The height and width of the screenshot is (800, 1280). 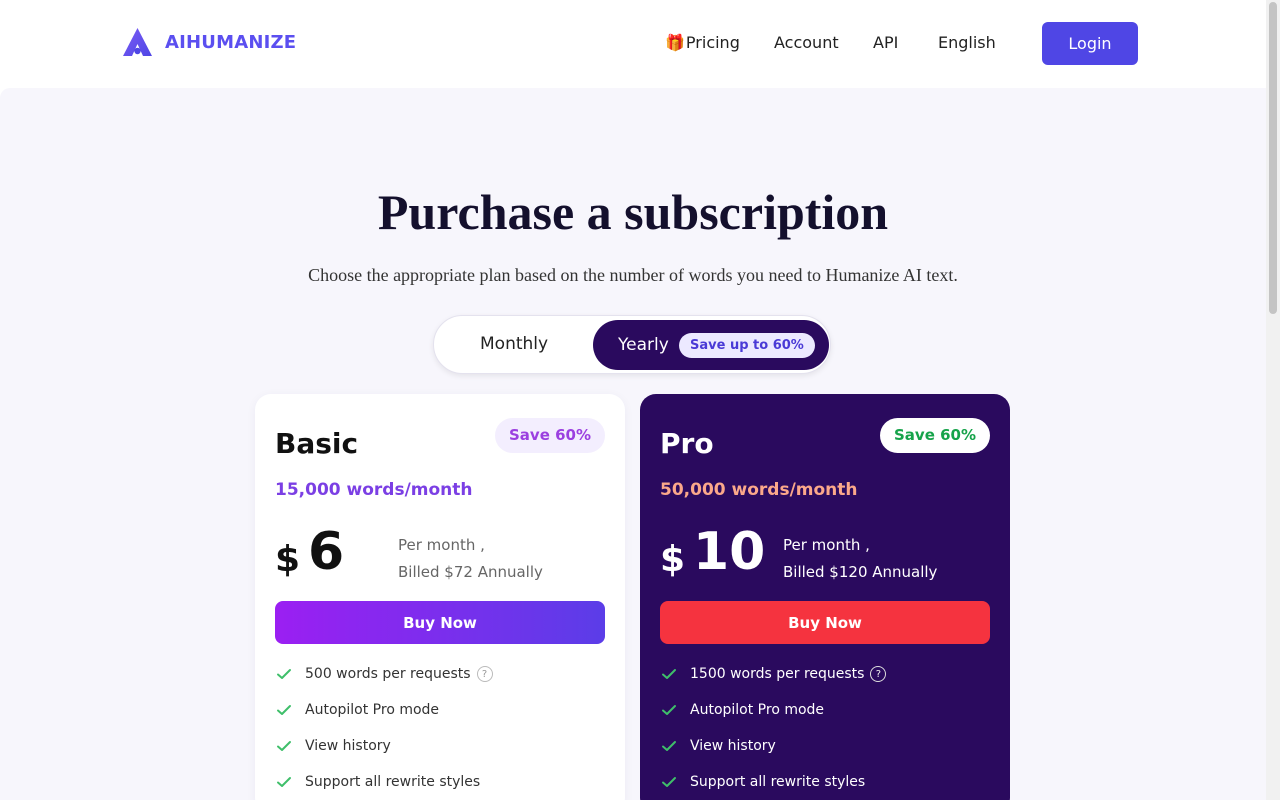 I want to click on feature-label: 500 words per requests, so click(x=388, y=674).